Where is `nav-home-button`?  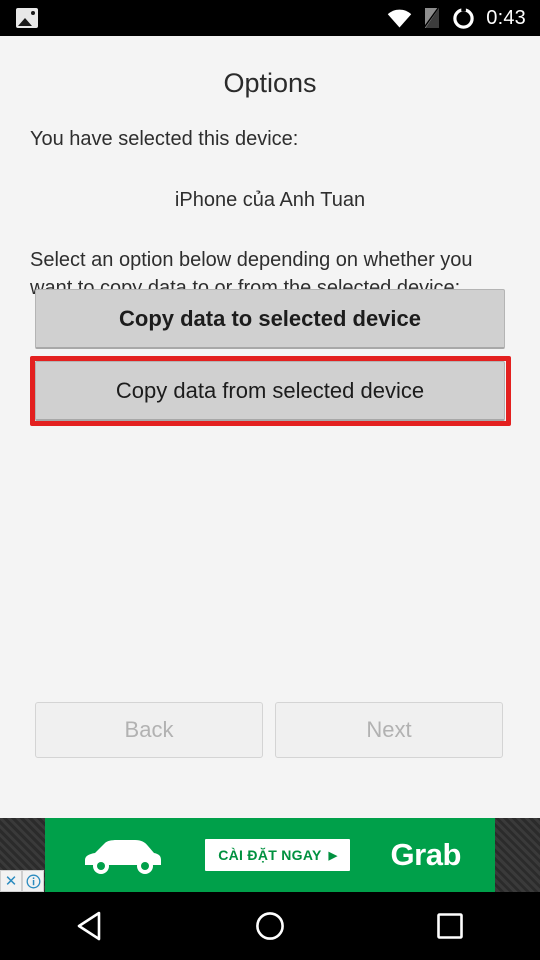 nav-home-button is located at coordinates (270, 926).